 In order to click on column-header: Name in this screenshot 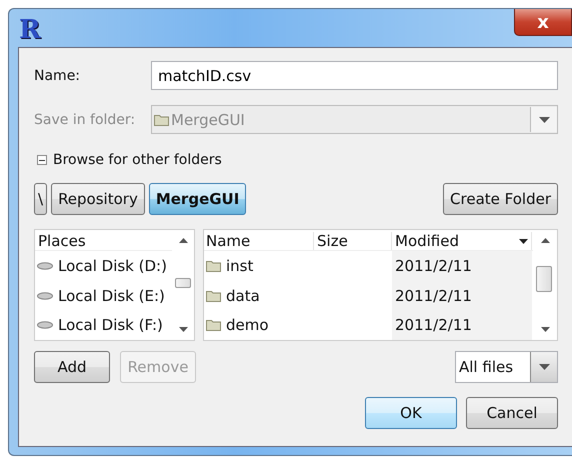, I will do `click(259, 241)`.